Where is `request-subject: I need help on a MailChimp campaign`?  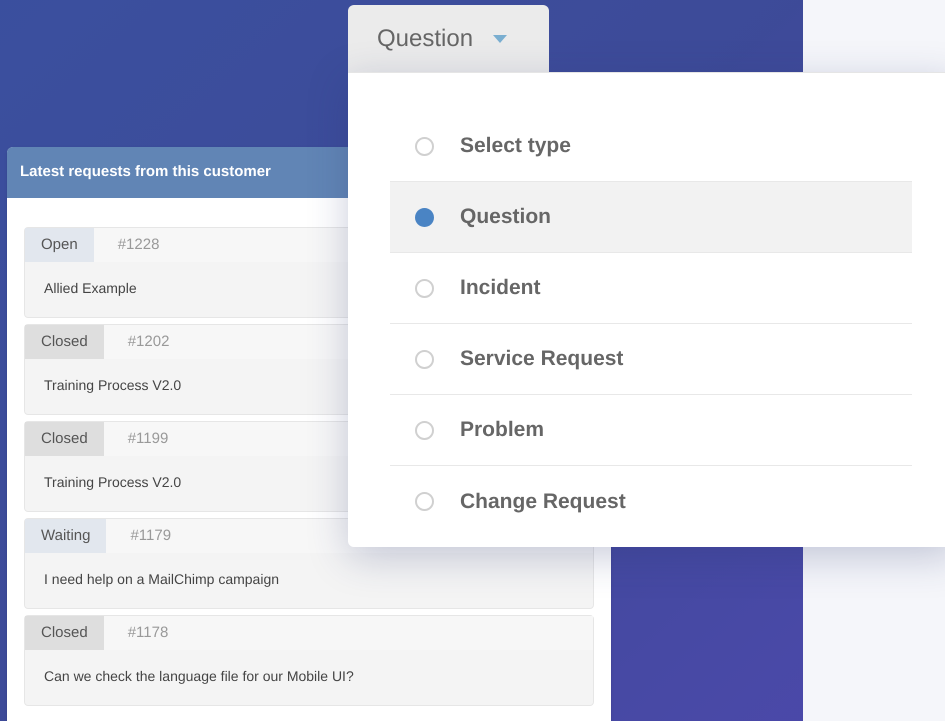 request-subject: I need help on a MailChimp campaign is located at coordinates (162, 579).